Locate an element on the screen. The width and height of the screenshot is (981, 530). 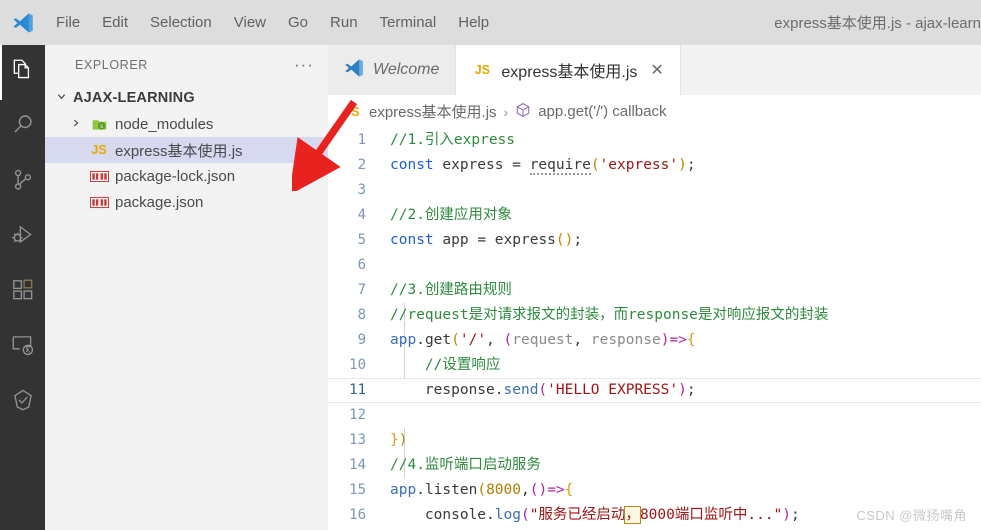
activity-item-testing is located at coordinates (22, 402).